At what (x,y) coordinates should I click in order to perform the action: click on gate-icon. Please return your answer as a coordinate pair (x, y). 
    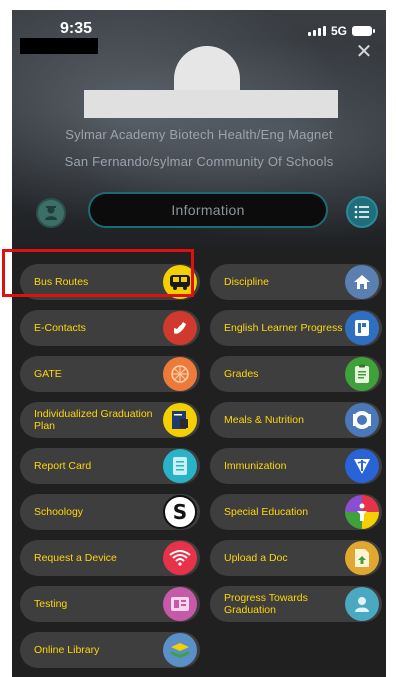
    Looking at the image, I should click on (180, 374).